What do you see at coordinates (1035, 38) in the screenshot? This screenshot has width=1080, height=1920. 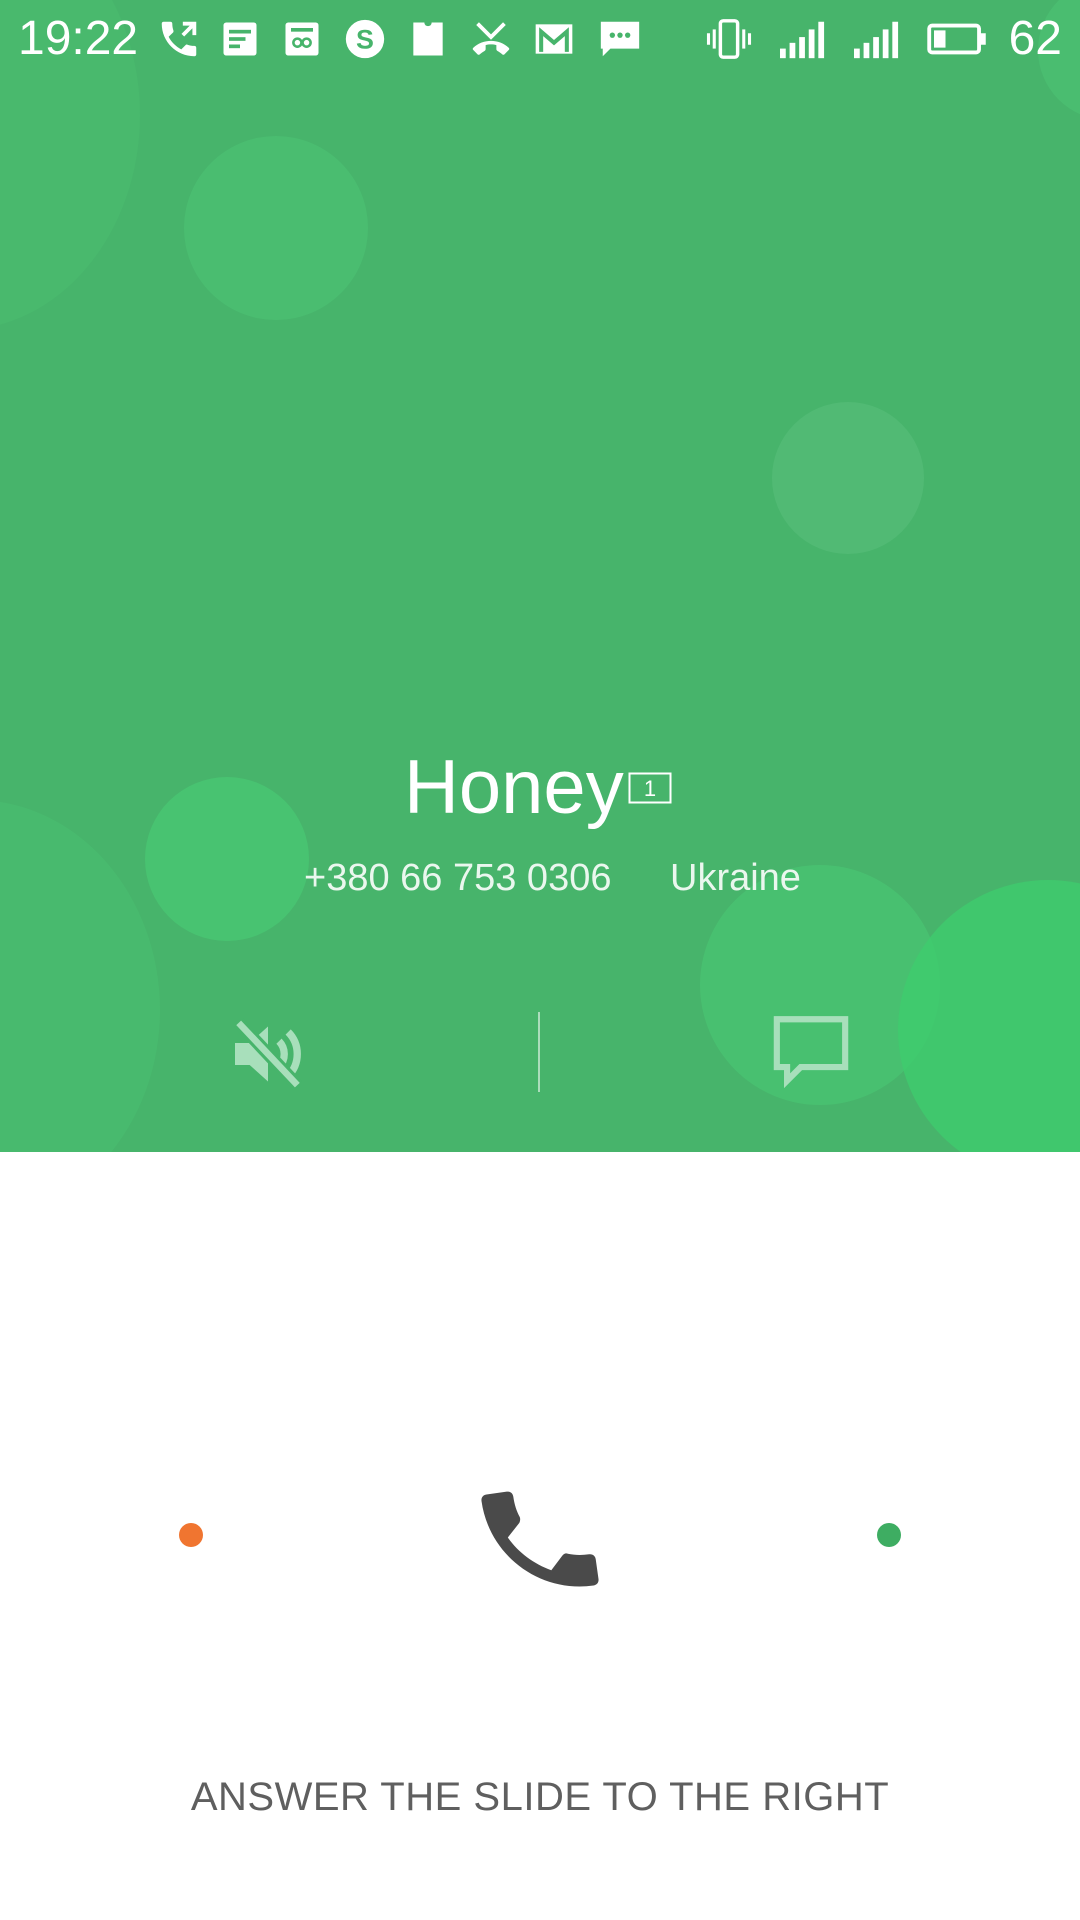 I see `battery-percent: 62` at bounding box center [1035, 38].